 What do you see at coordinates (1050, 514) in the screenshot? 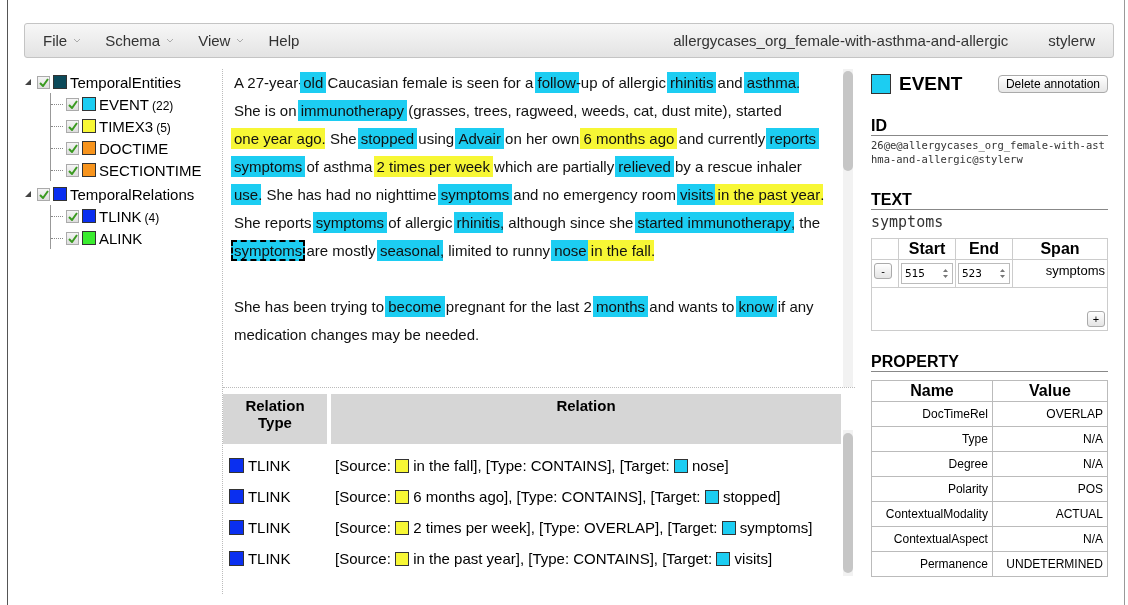
I see `table-cell: ACTUAL` at bounding box center [1050, 514].